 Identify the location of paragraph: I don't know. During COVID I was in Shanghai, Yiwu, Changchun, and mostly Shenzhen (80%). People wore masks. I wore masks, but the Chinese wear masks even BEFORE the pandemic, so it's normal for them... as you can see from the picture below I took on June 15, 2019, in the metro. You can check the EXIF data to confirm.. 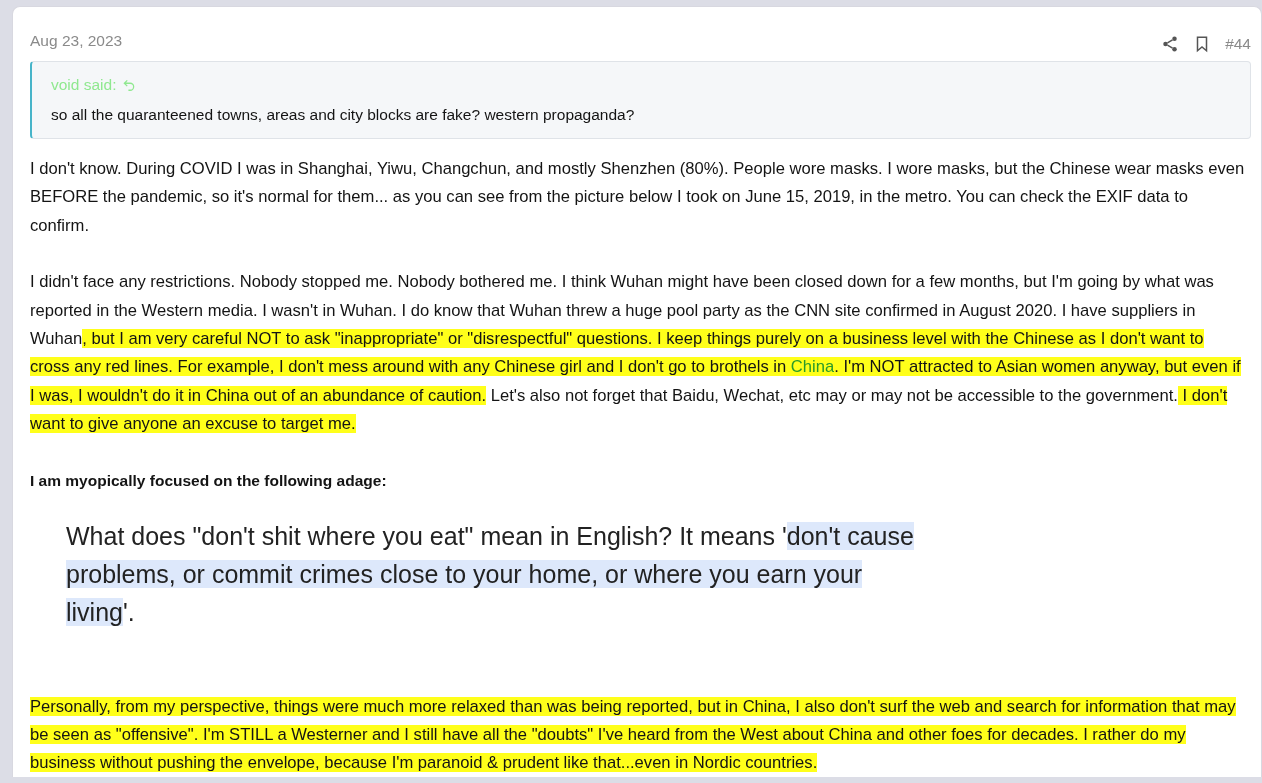
(638, 197).